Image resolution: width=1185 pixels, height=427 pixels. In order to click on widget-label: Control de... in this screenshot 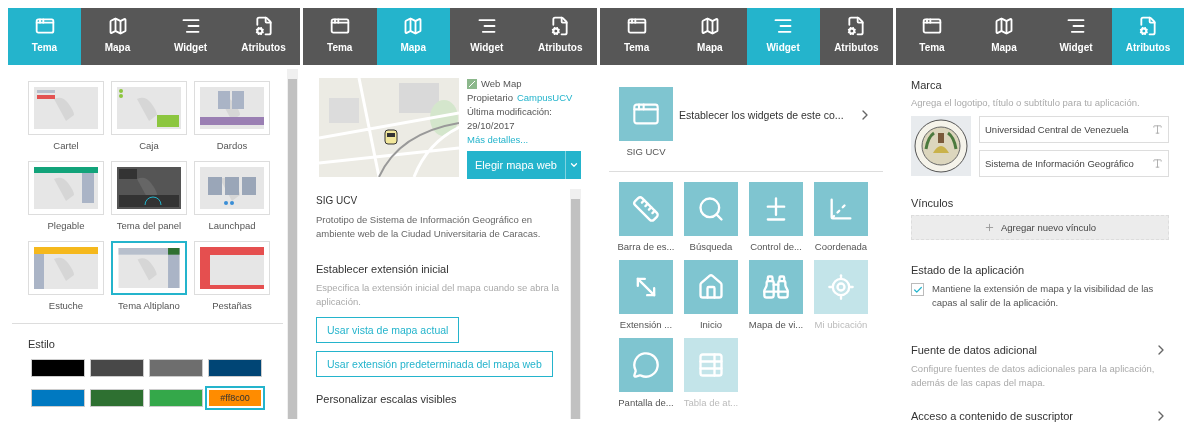, I will do `click(776, 247)`.